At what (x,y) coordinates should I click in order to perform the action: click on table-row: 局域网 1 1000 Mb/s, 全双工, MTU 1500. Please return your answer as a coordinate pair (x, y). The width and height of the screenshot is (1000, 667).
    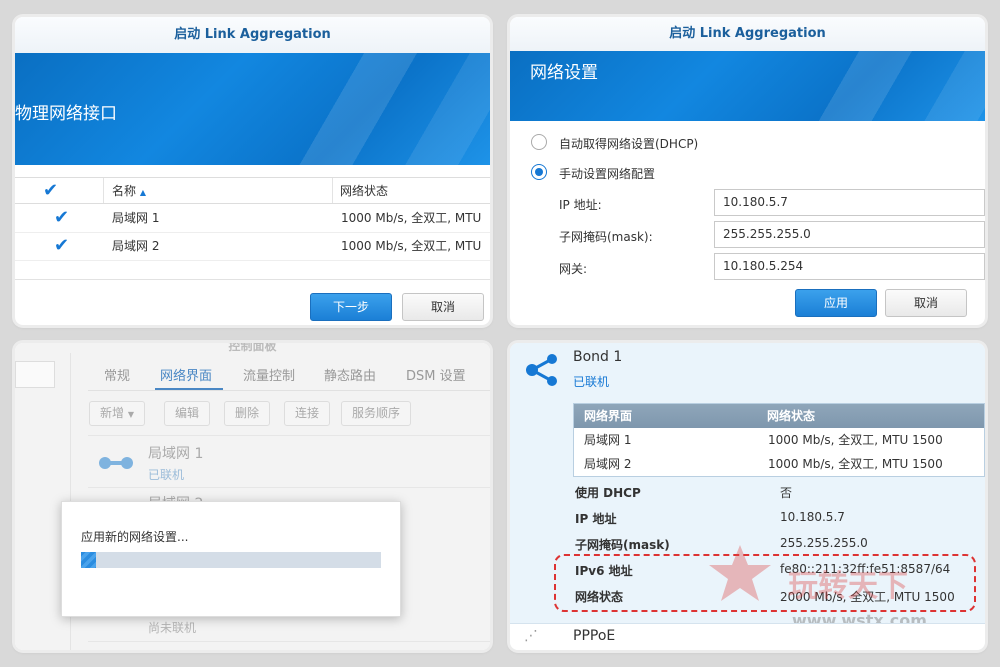
    Looking at the image, I should click on (779, 440).